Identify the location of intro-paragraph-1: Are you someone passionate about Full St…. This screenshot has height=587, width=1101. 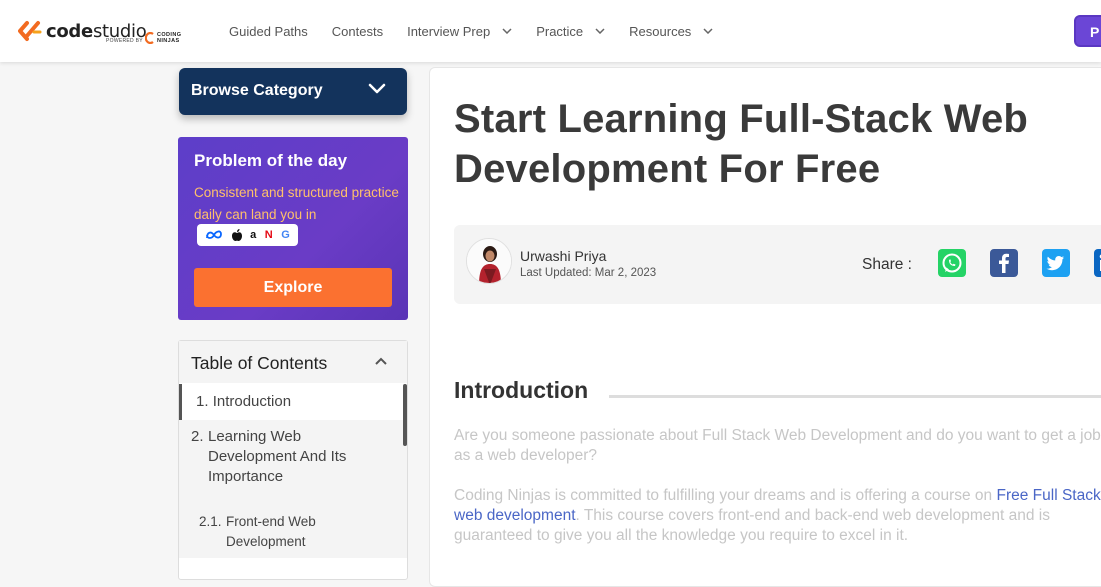
(777, 445).